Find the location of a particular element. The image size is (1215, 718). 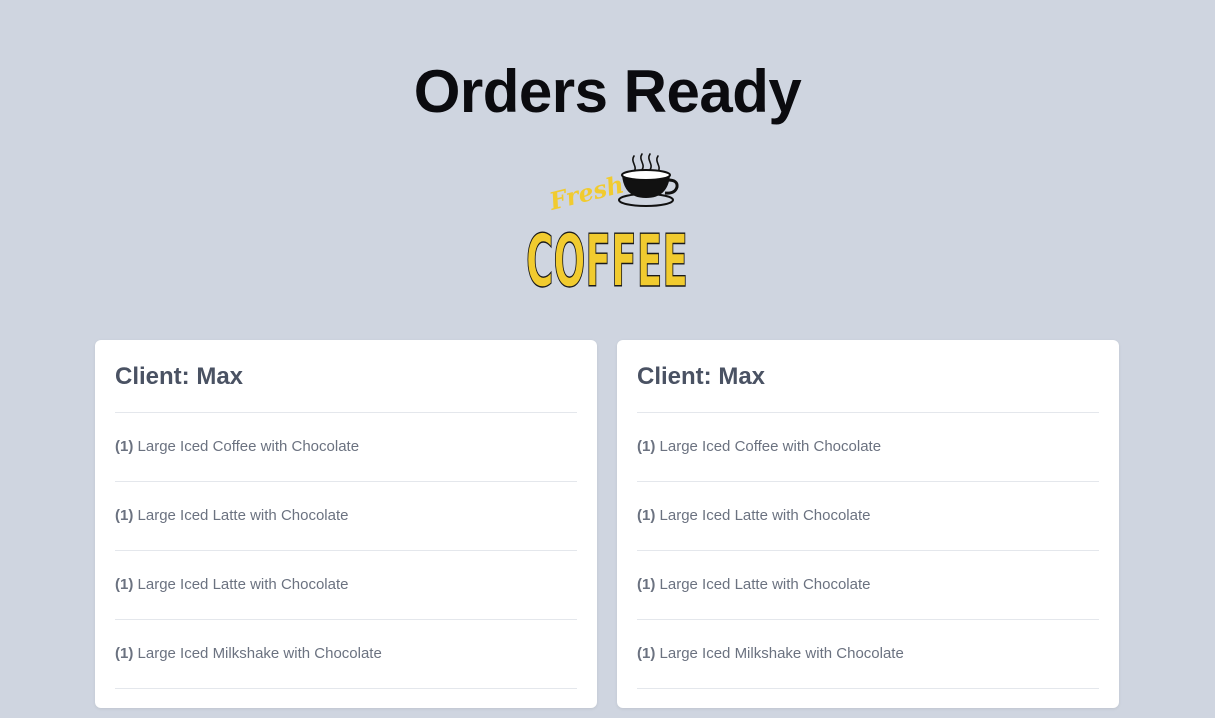

fresh-coffee-logo: Fresh COFFEE is located at coordinates (607, 223).